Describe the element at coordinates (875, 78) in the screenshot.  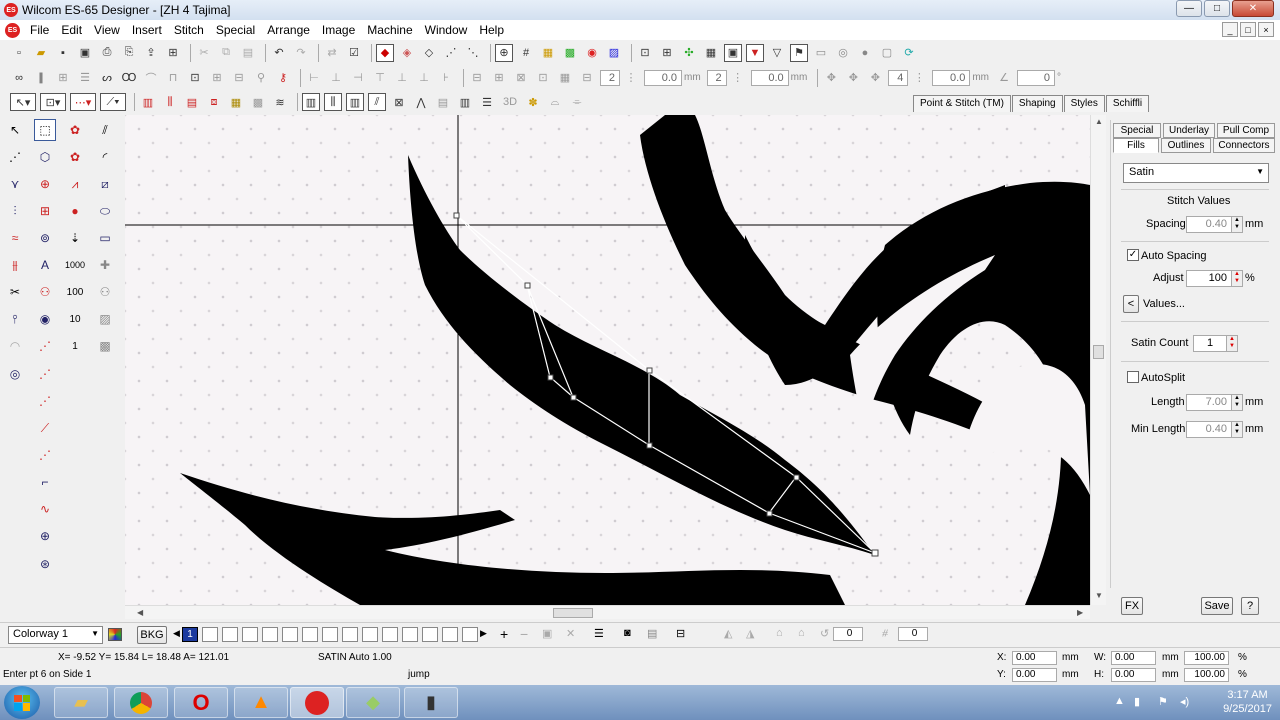
I see `radial-3-icon: ✥` at that location.